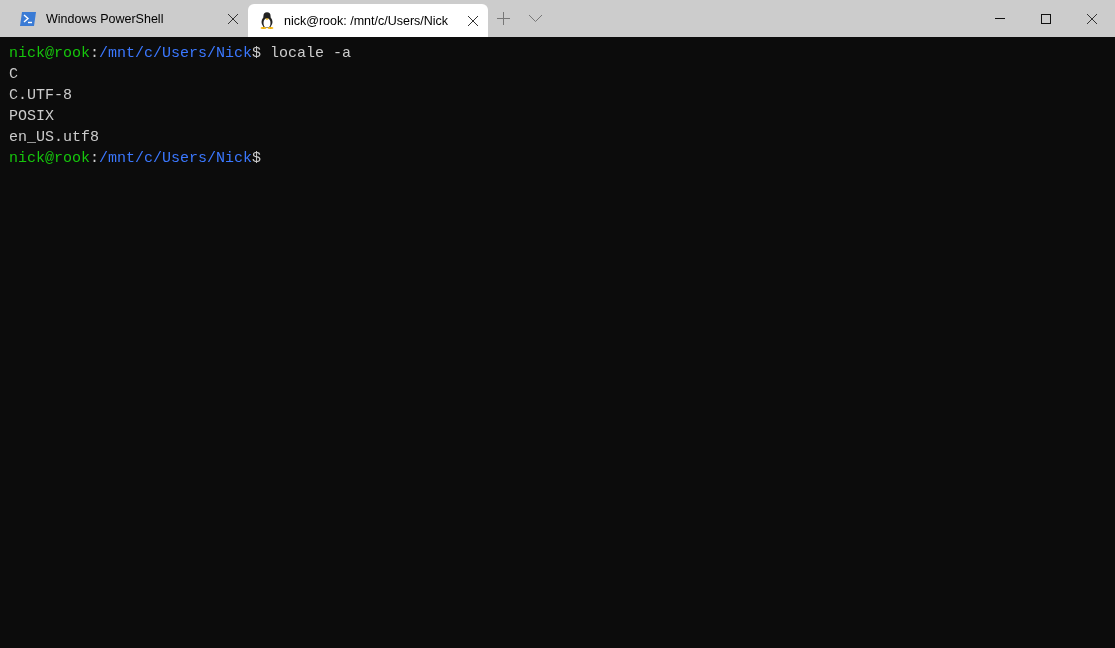 The image size is (1115, 648). Describe the element at coordinates (105, 18) in the screenshot. I see `tab-label: Windows PowerShell` at that location.